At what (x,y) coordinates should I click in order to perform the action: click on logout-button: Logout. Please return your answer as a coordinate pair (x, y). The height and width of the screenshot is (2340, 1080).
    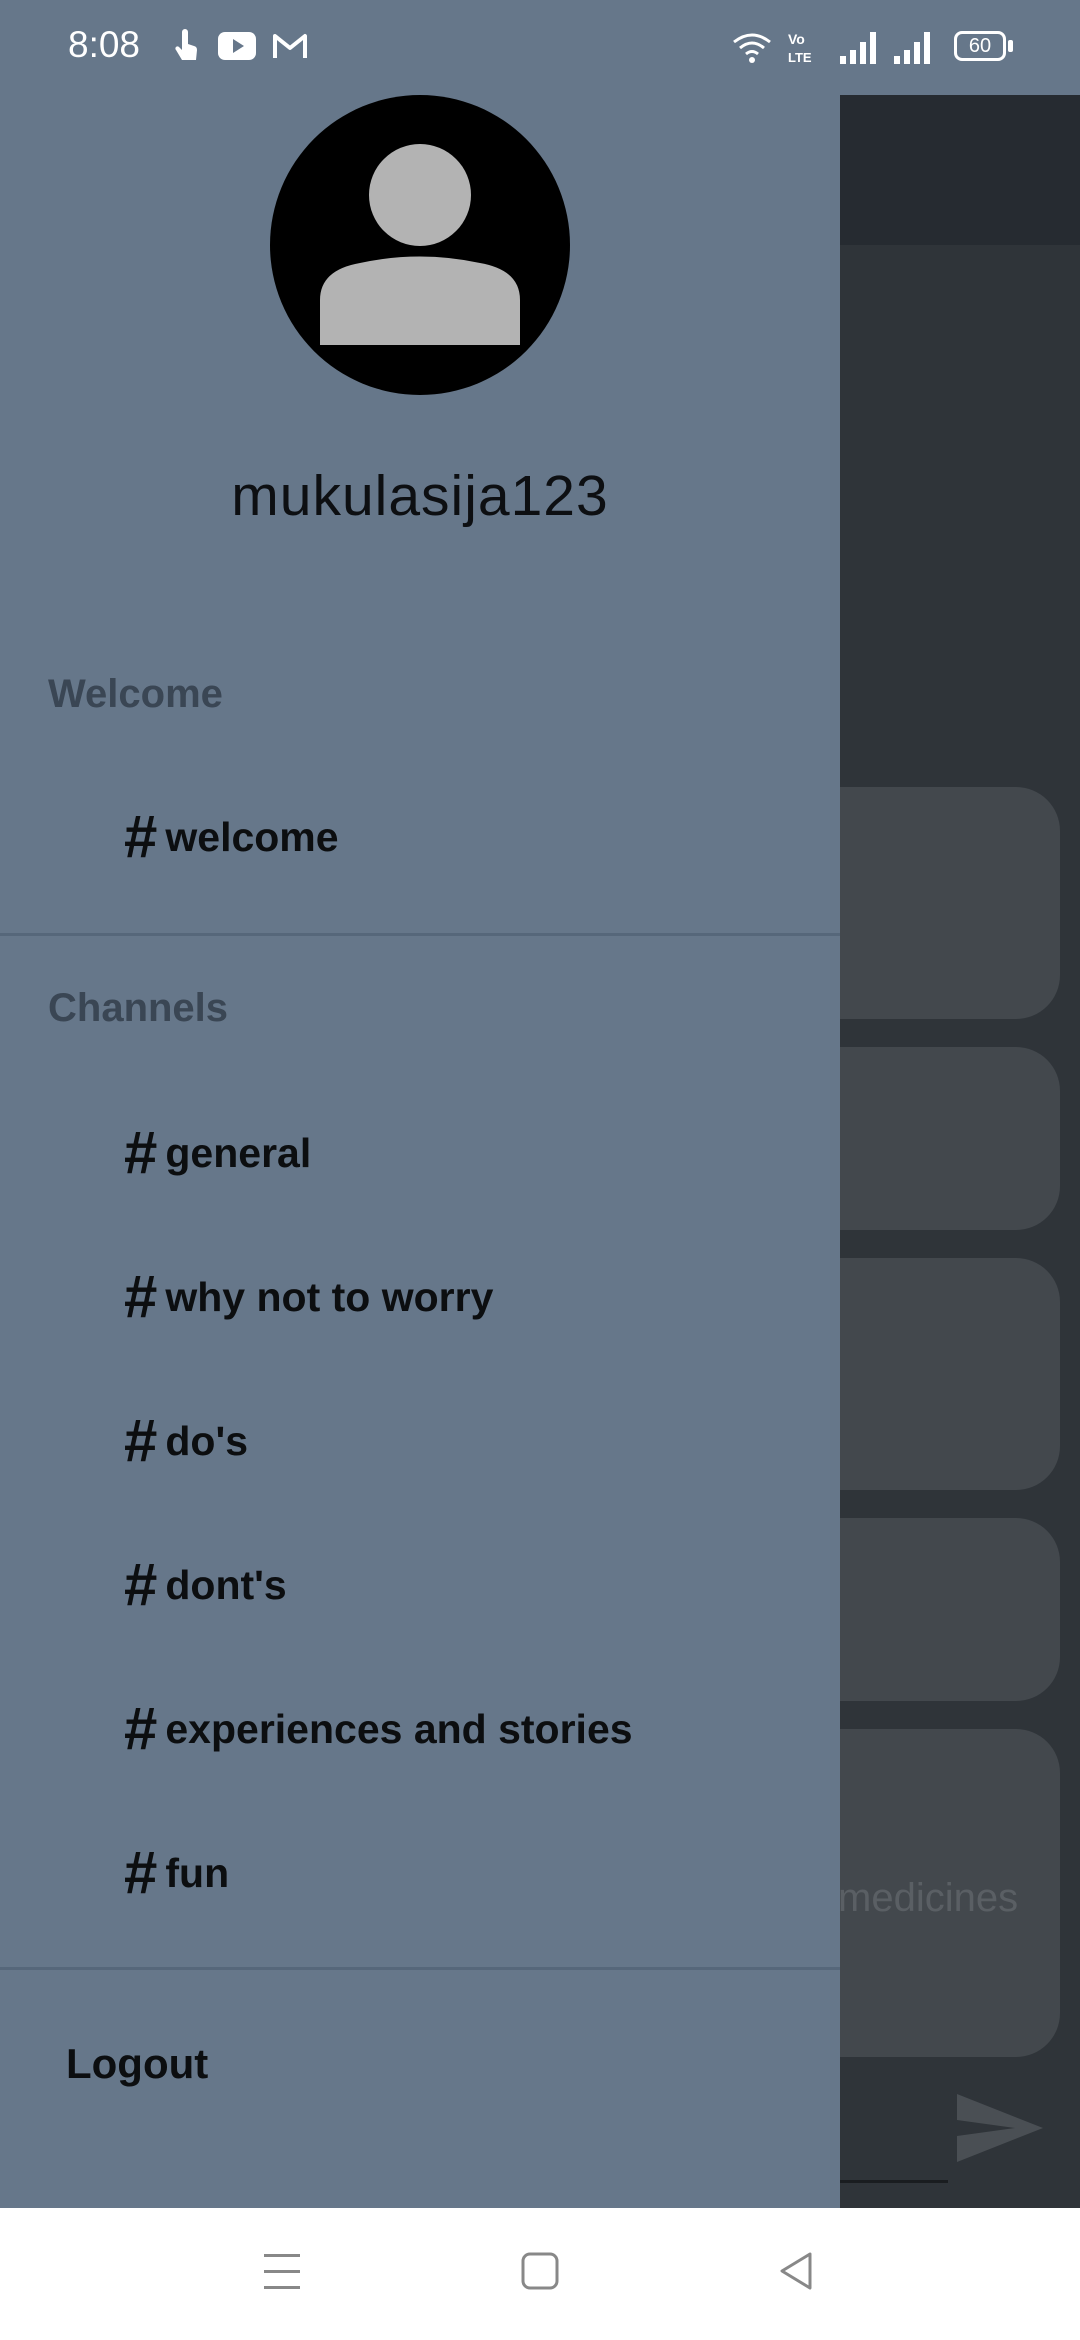
    Looking at the image, I should click on (137, 2064).